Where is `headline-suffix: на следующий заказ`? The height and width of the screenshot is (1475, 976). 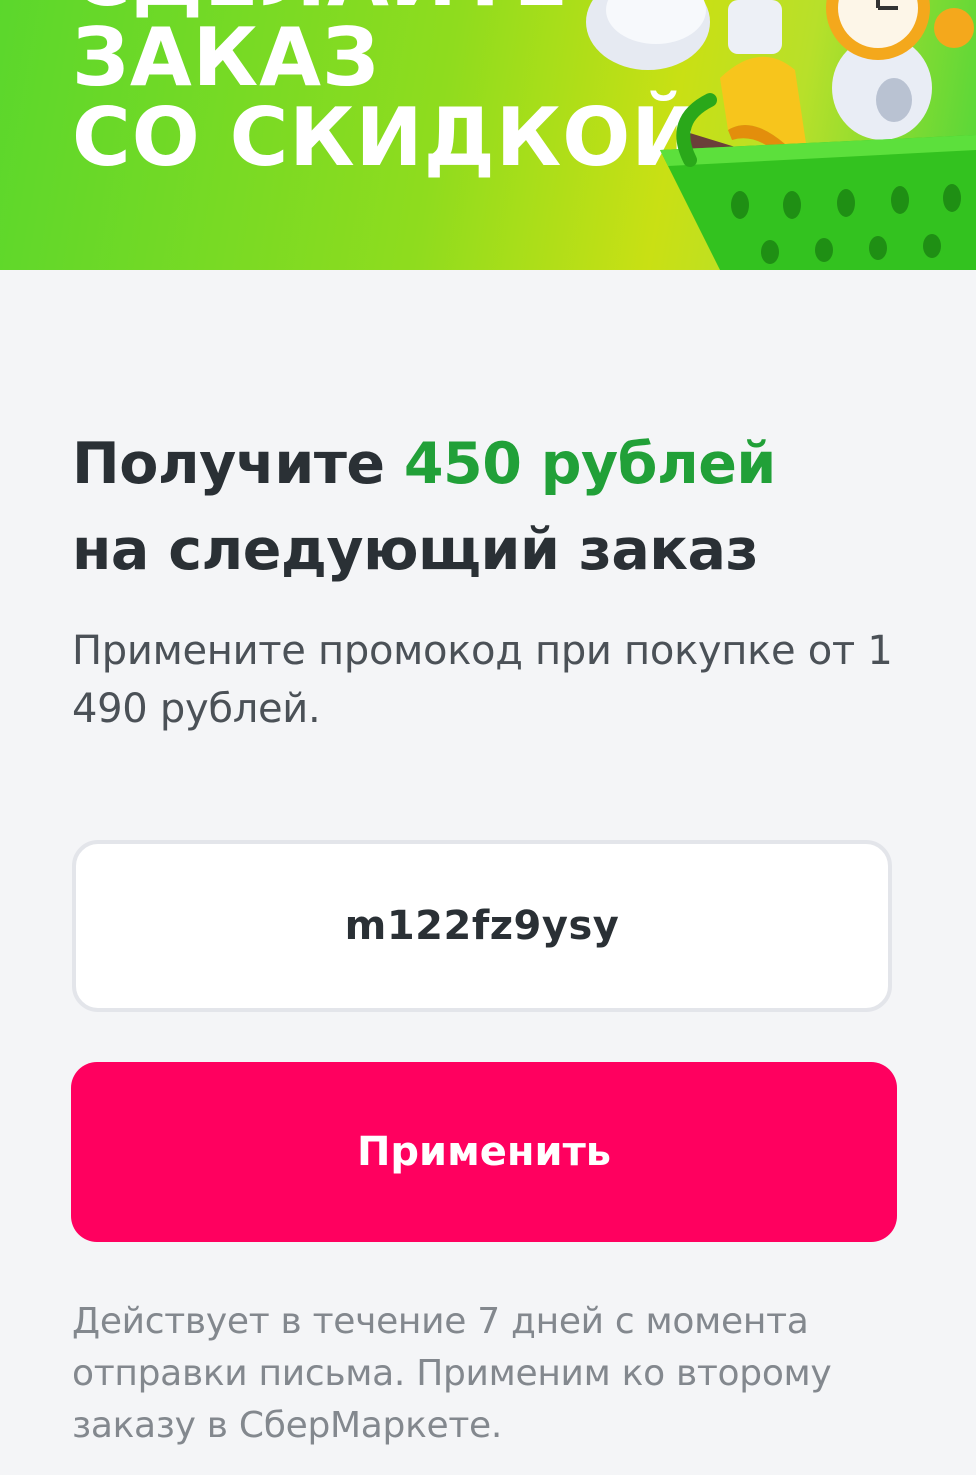 headline-suffix: на следующий заказ is located at coordinates (415, 550).